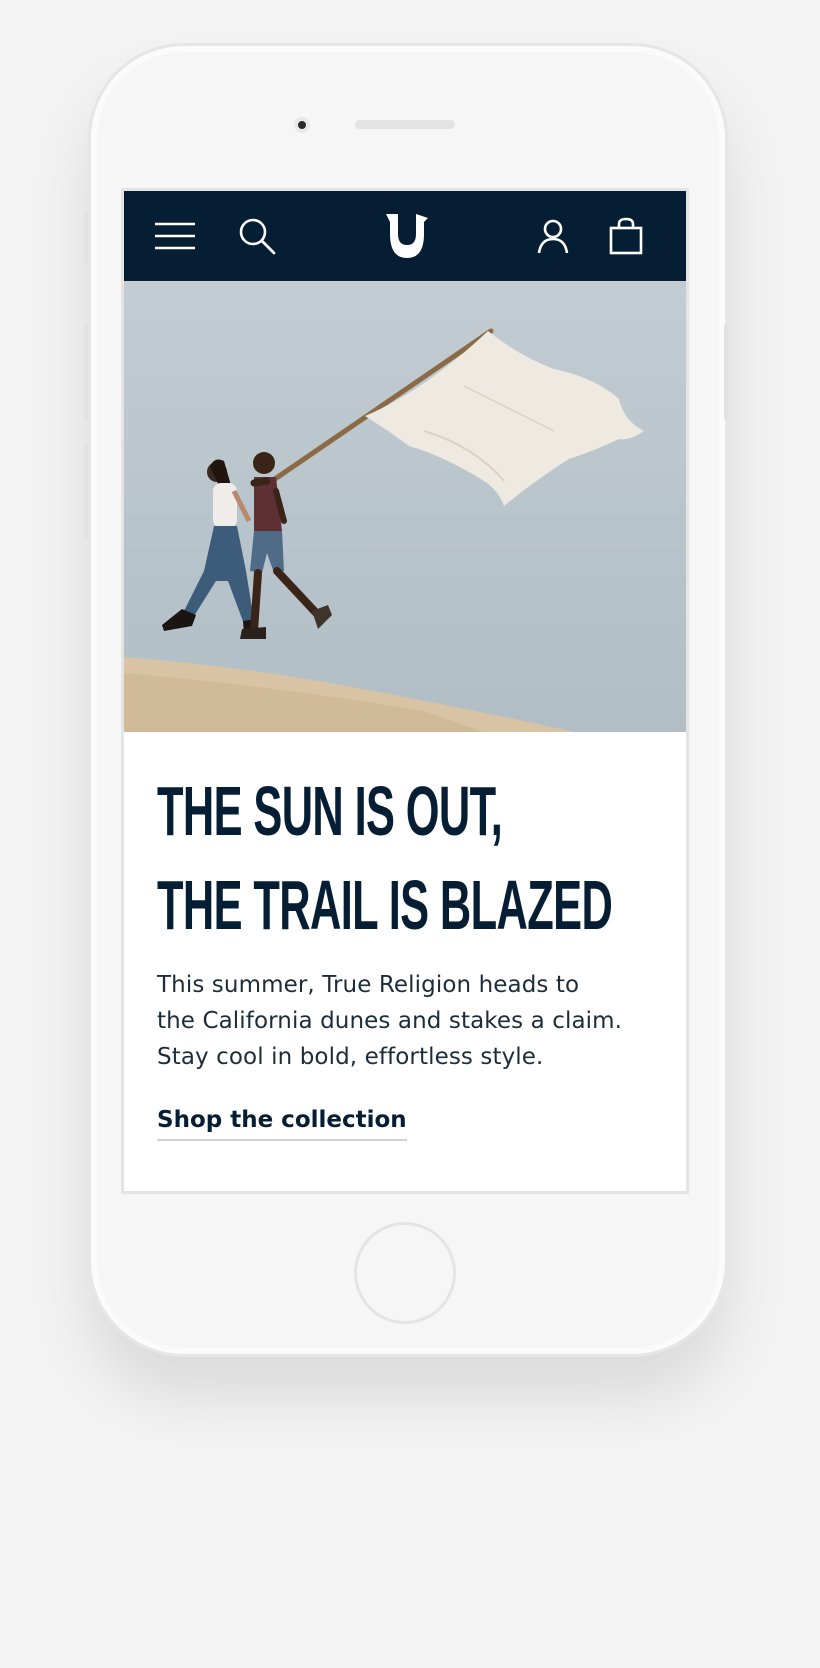  I want to click on search-button, so click(257, 236).